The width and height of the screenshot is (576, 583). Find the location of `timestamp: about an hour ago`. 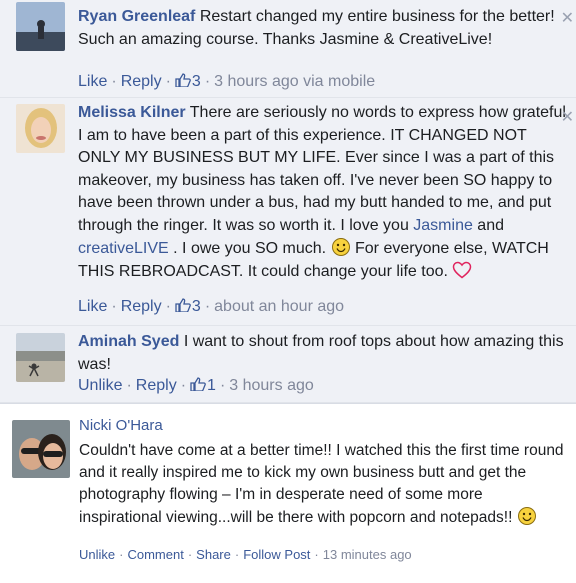

timestamp: about an hour ago is located at coordinates (279, 306).